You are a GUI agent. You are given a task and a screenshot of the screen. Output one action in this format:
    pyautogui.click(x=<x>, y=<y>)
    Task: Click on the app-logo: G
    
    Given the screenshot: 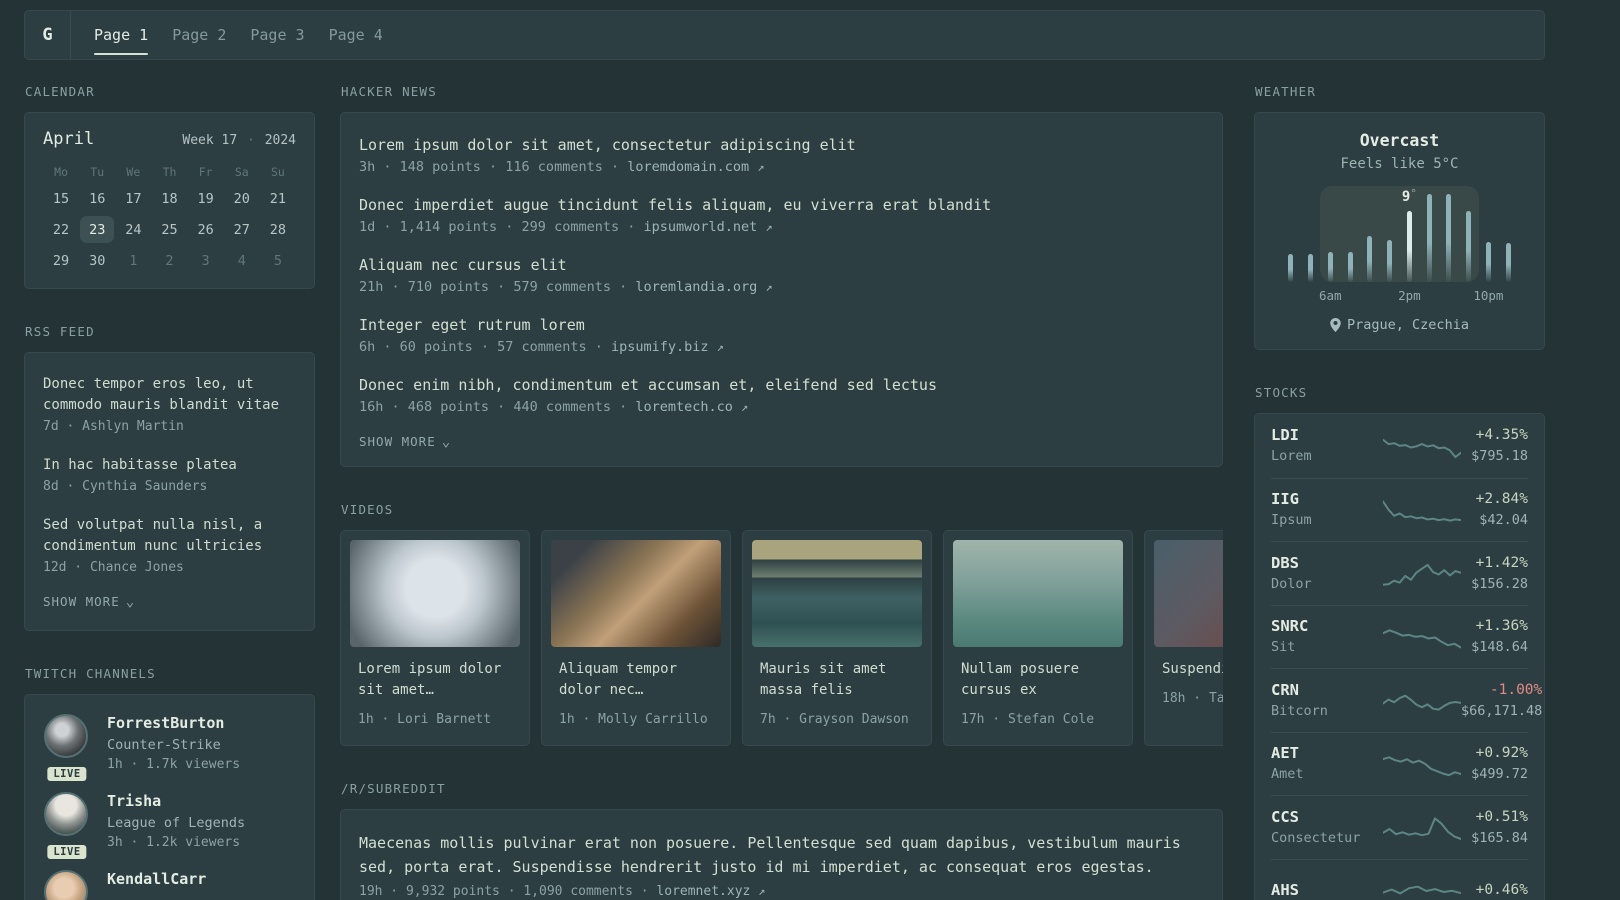 What is the action you would take?
    pyautogui.click(x=48, y=35)
    